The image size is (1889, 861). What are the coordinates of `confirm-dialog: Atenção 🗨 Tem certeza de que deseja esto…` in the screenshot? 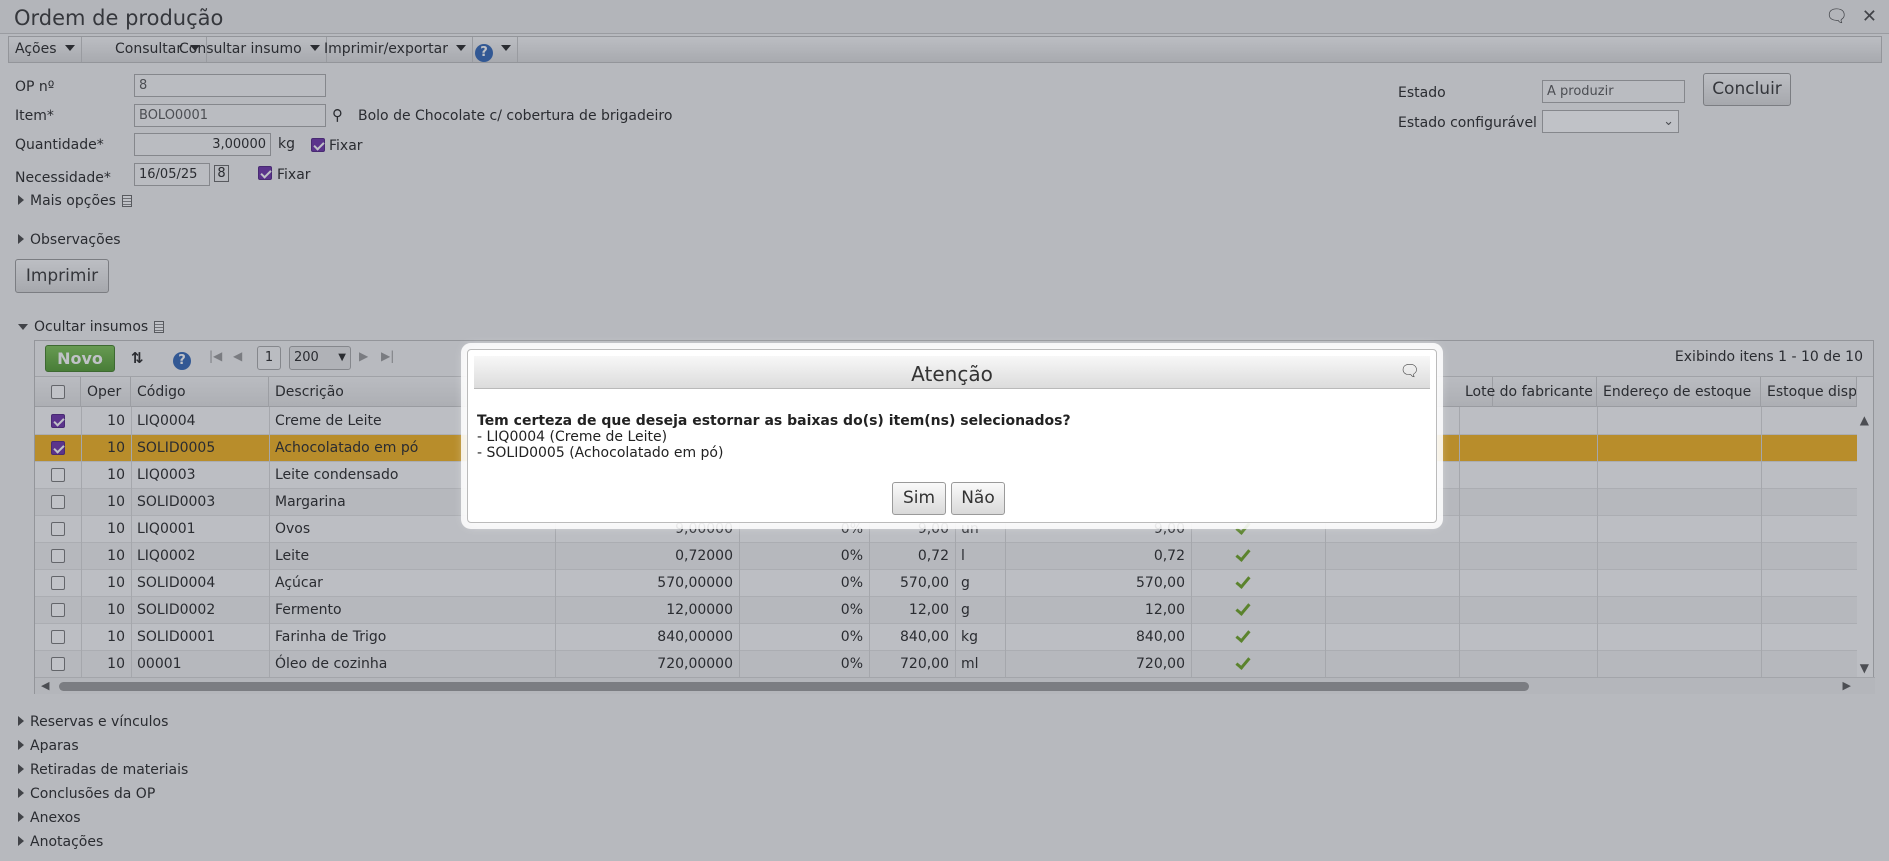 It's located at (952, 436).